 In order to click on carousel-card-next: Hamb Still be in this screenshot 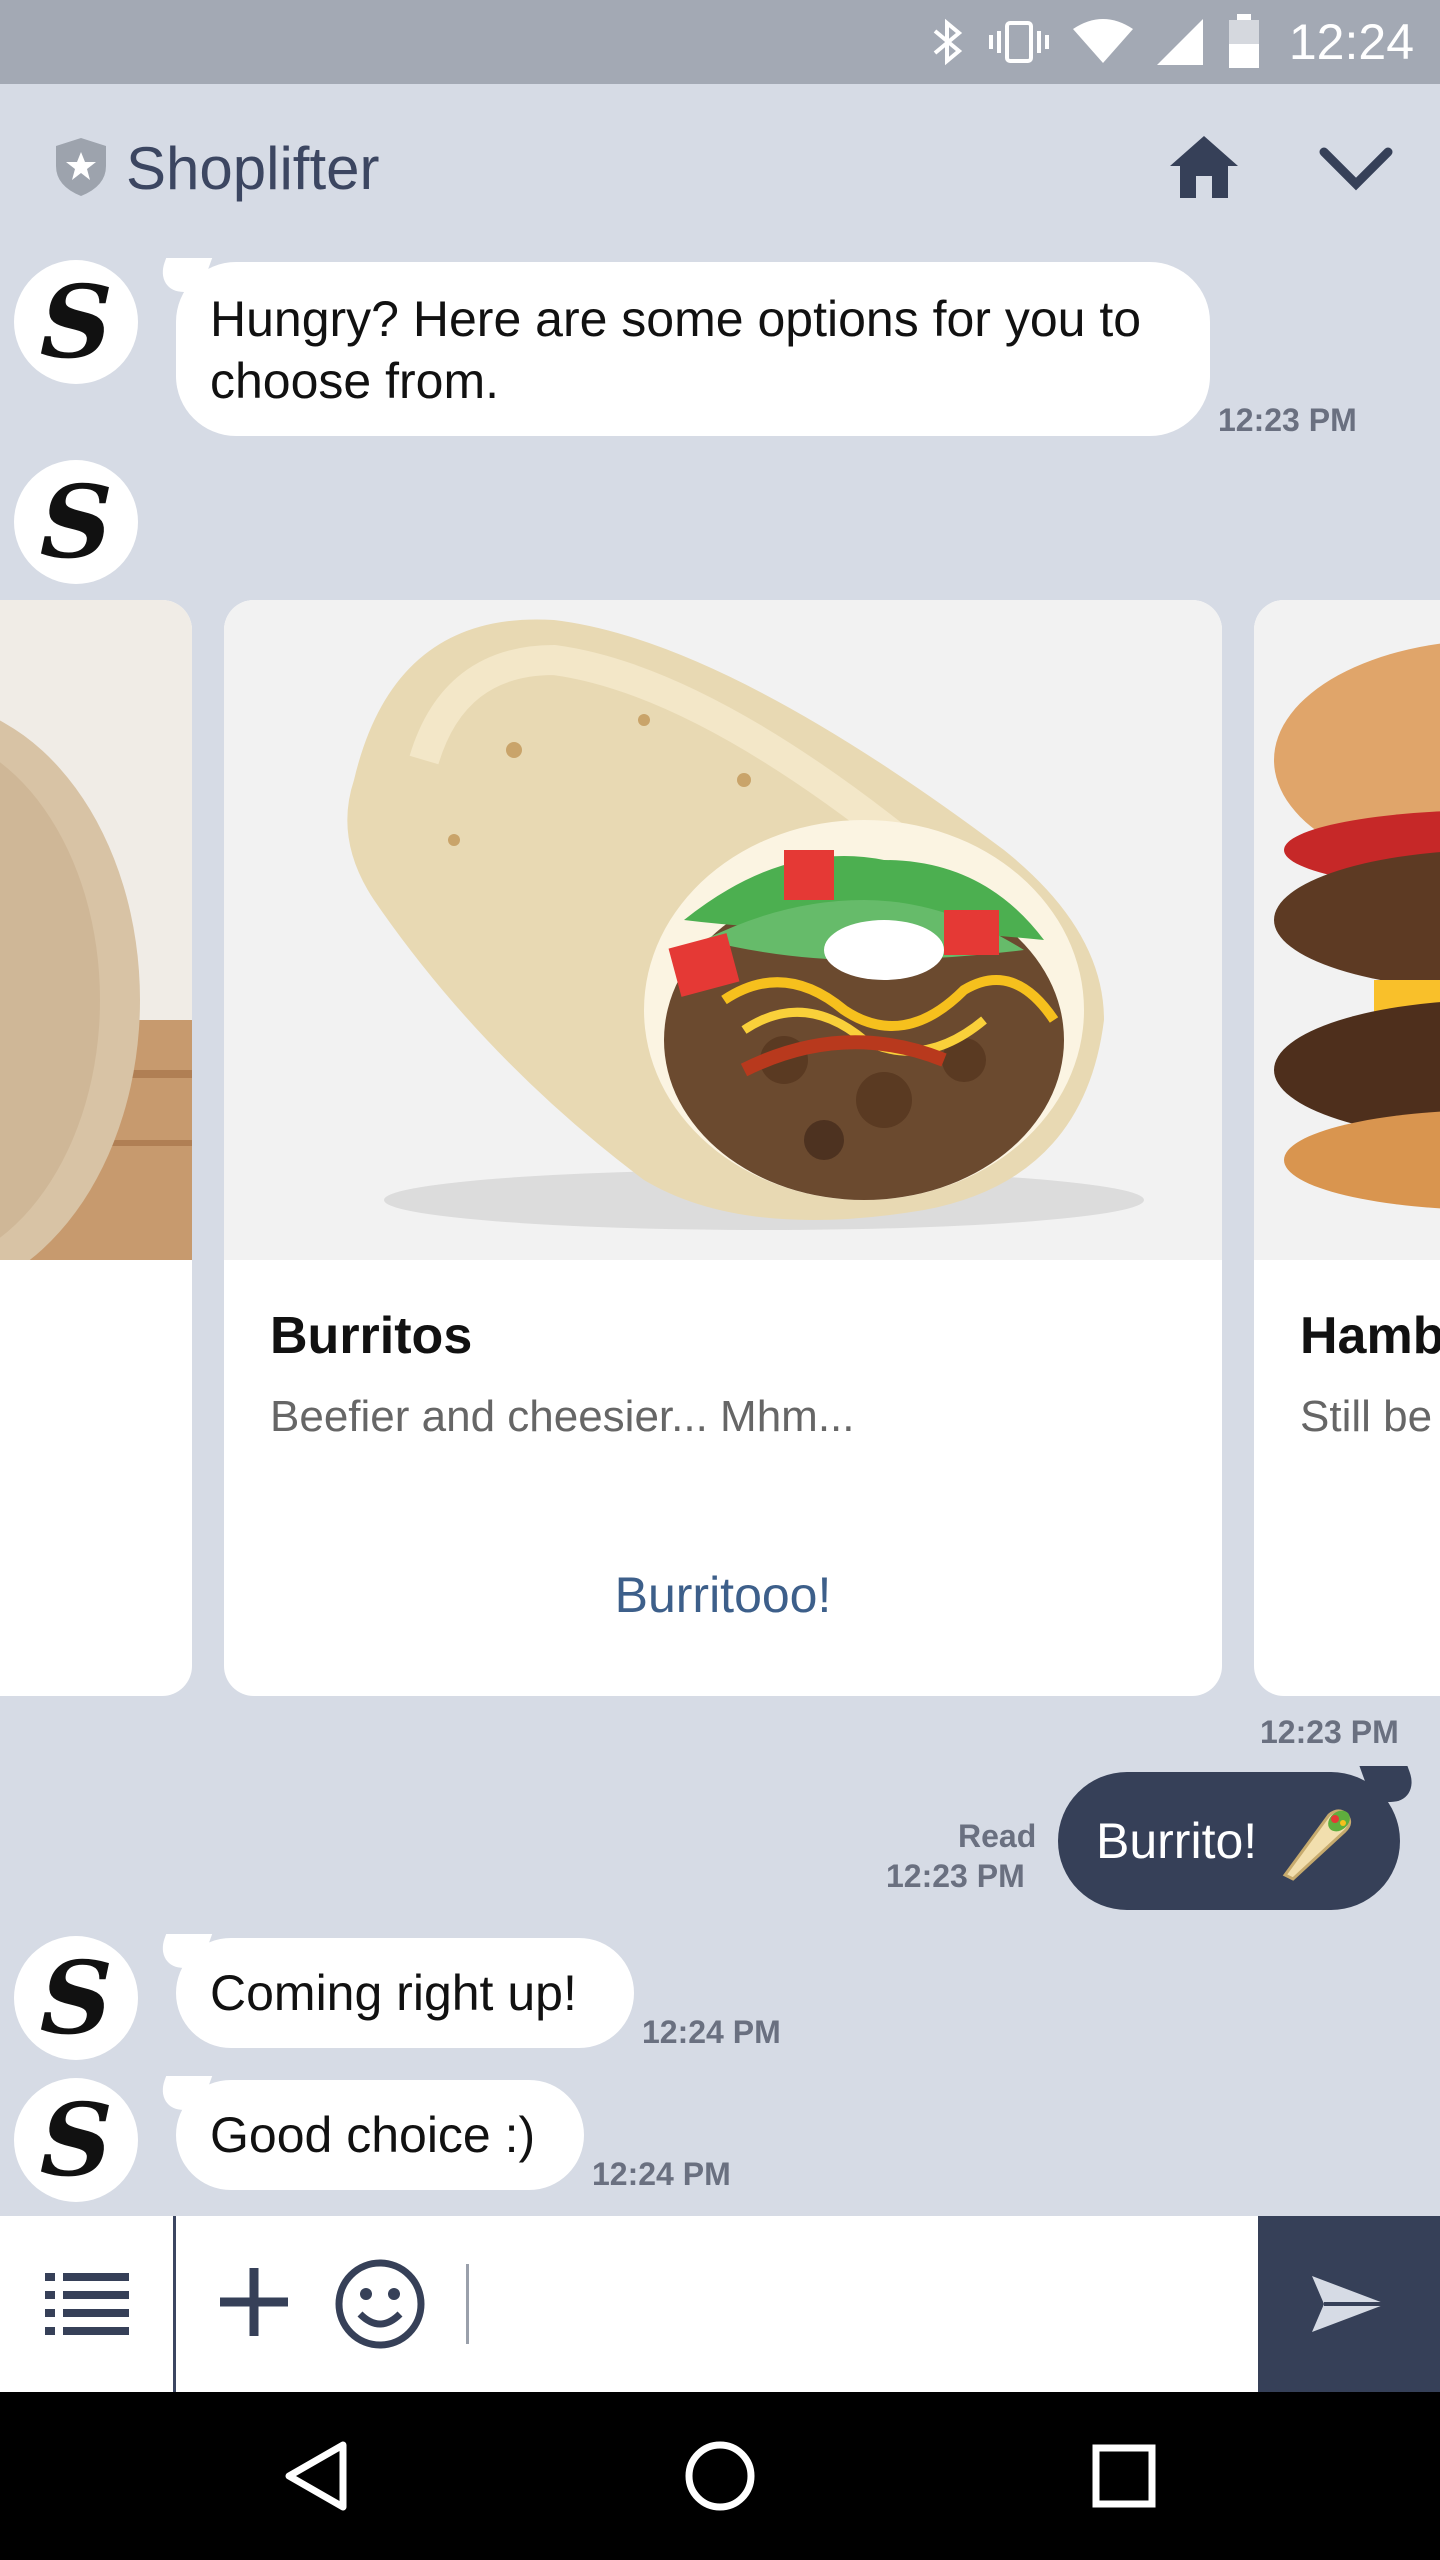, I will do `click(1347, 1148)`.